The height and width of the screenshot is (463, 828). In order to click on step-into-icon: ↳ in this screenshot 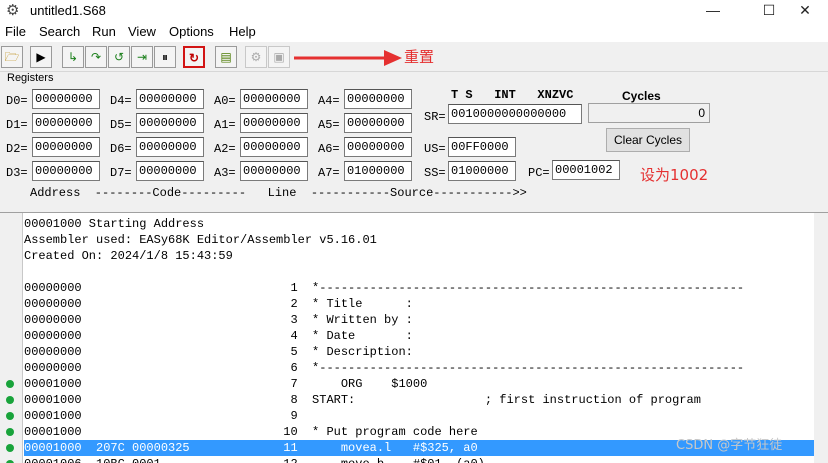, I will do `click(73, 57)`.